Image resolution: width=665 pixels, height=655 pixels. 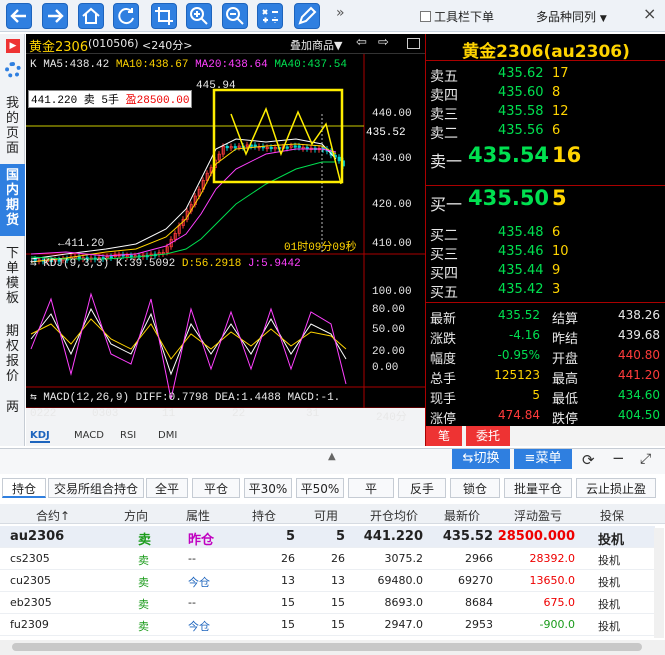 I want to click on hide-toolbar-checkbox: 工具栏下单, so click(x=457, y=16).